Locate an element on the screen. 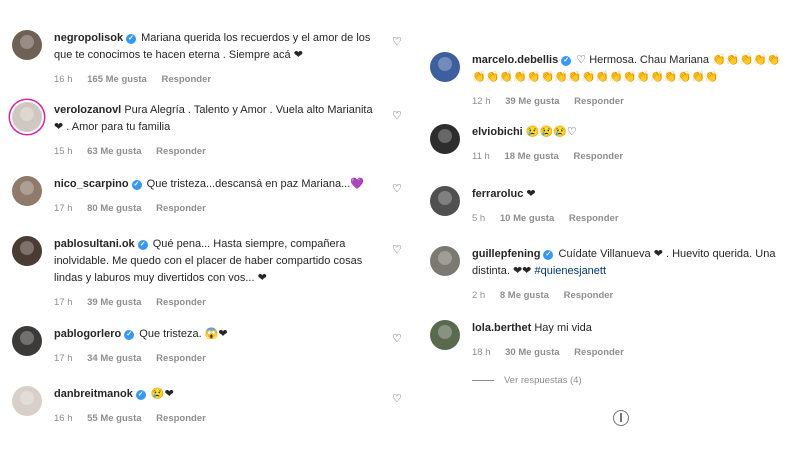 The image size is (800, 449). like-count: 63 Me gusta is located at coordinates (114, 151).